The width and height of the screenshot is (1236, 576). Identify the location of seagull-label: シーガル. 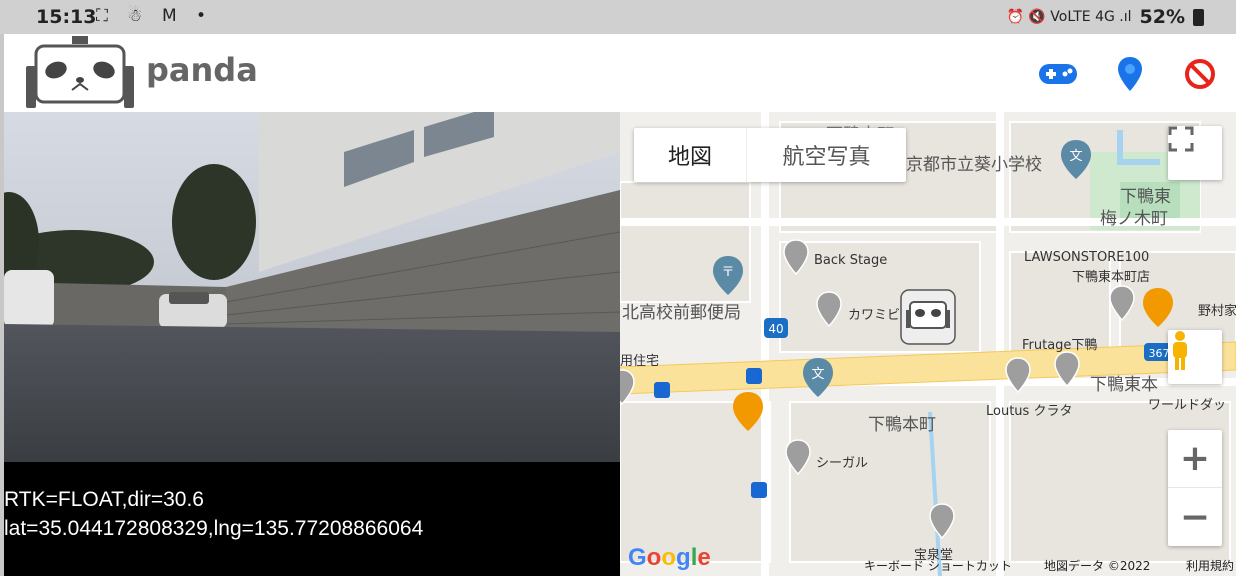
(842, 463).